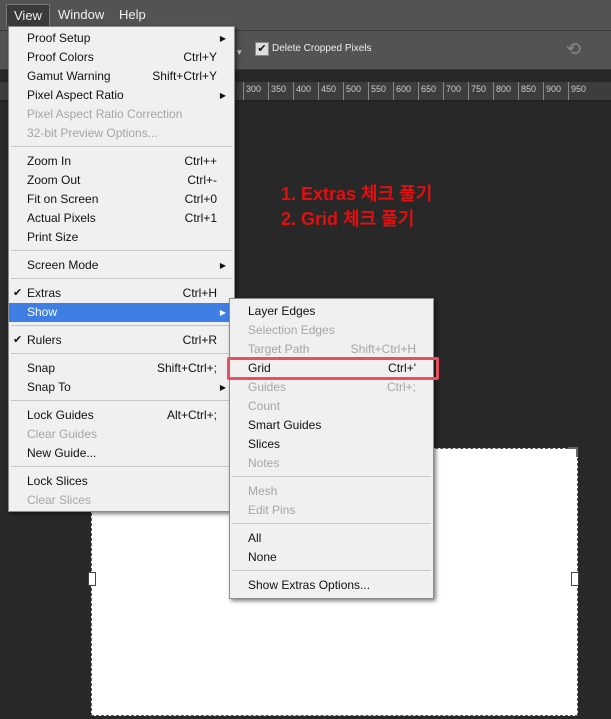  Describe the element at coordinates (121, 237) in the screenshot. I see `menu-item-print-size: Print Size` at that location.